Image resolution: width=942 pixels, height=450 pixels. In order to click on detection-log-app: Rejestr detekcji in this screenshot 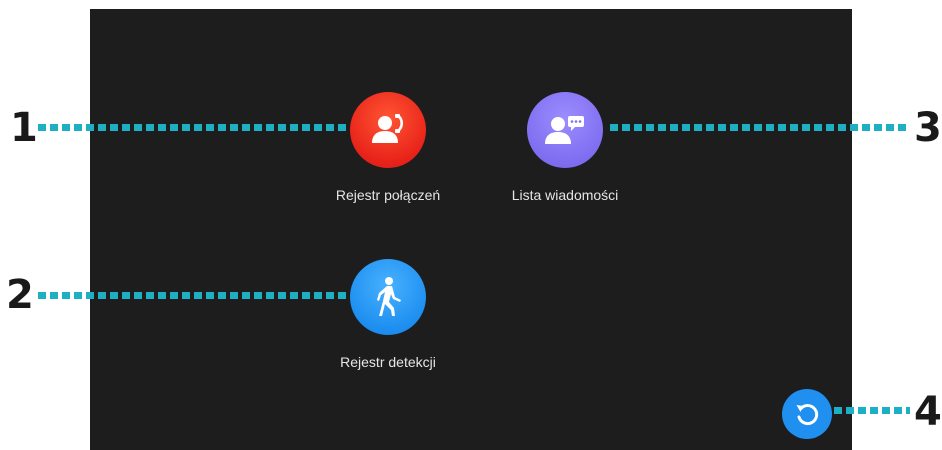, I will do `click(388, 314)`.